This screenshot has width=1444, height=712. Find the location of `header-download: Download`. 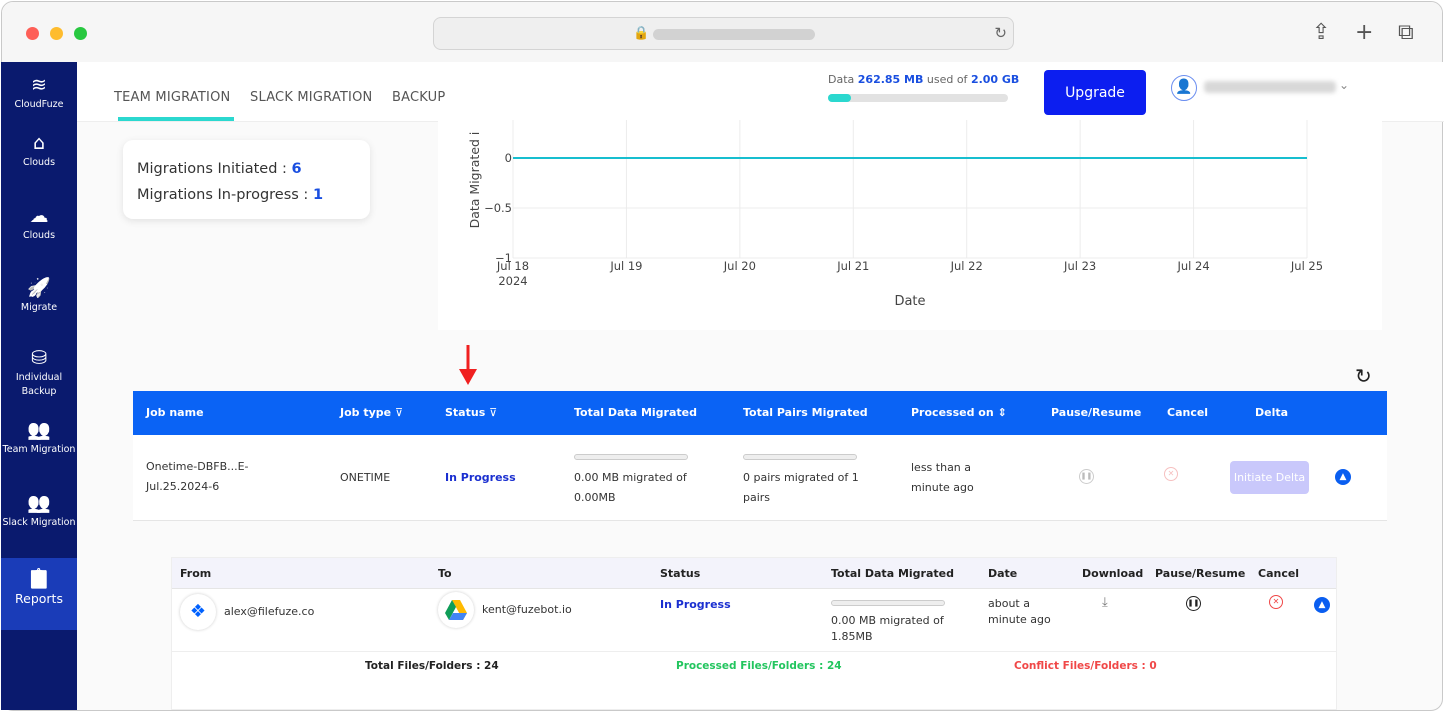

header-download: Download is located at coordinates (1113, 573).